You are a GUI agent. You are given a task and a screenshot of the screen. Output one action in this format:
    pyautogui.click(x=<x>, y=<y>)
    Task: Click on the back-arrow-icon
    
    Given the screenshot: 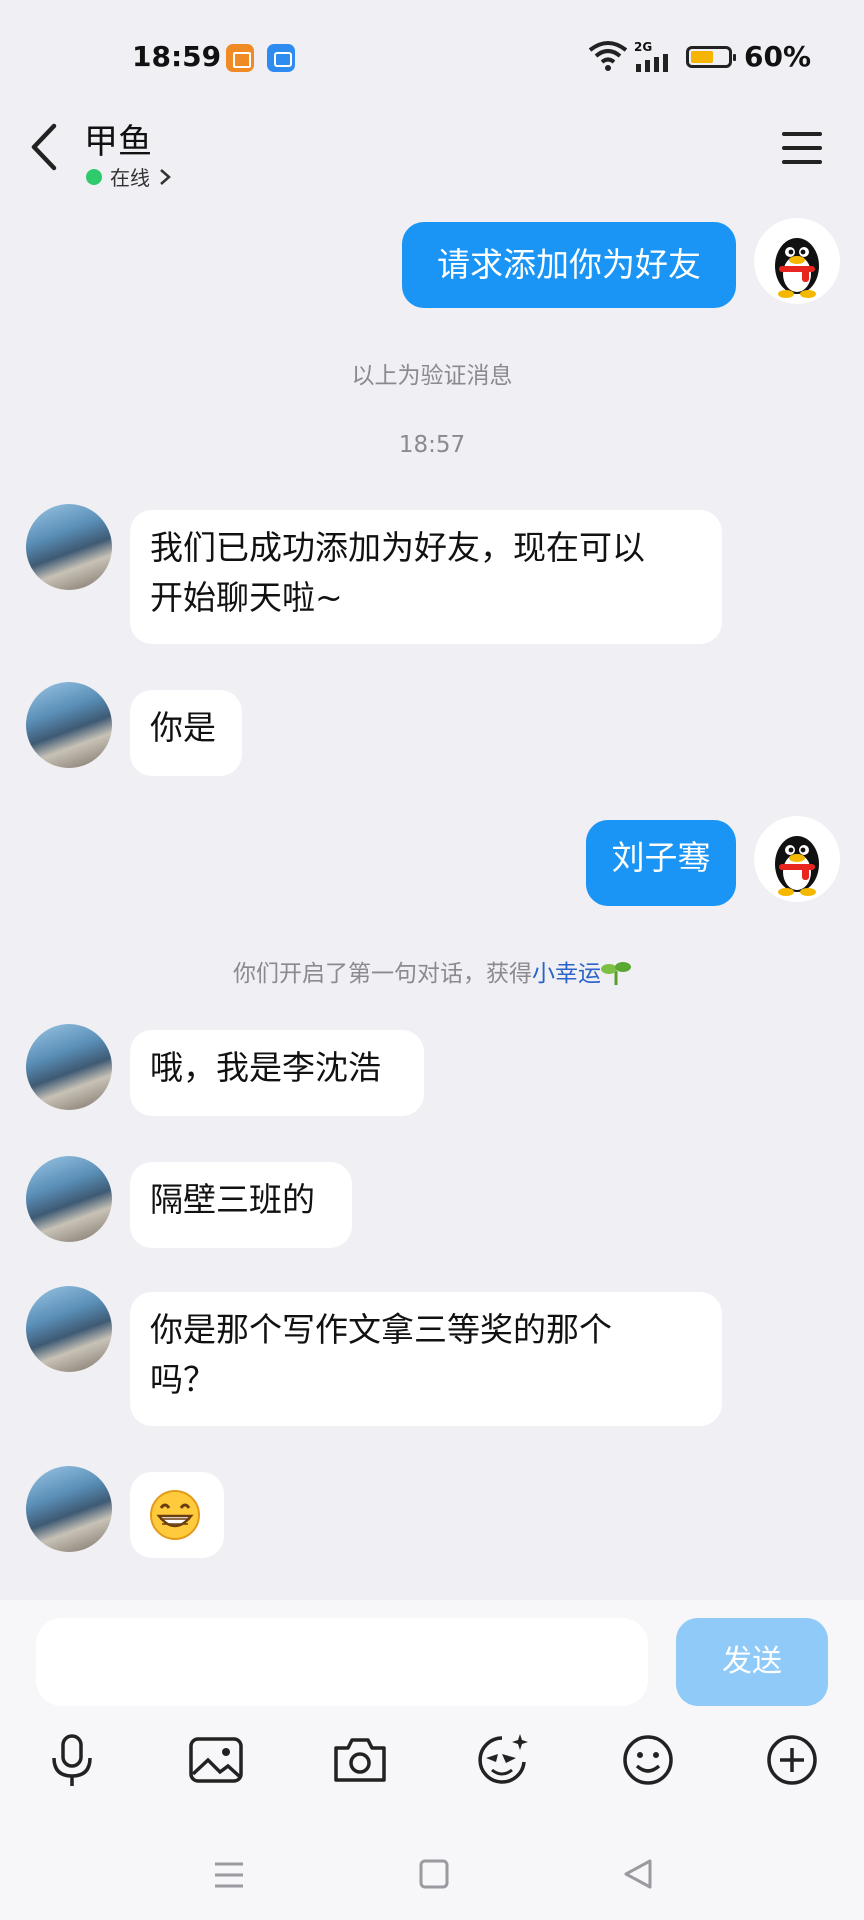 What is the action you would take?
    pyautogui.click(x=46, y=147)
    